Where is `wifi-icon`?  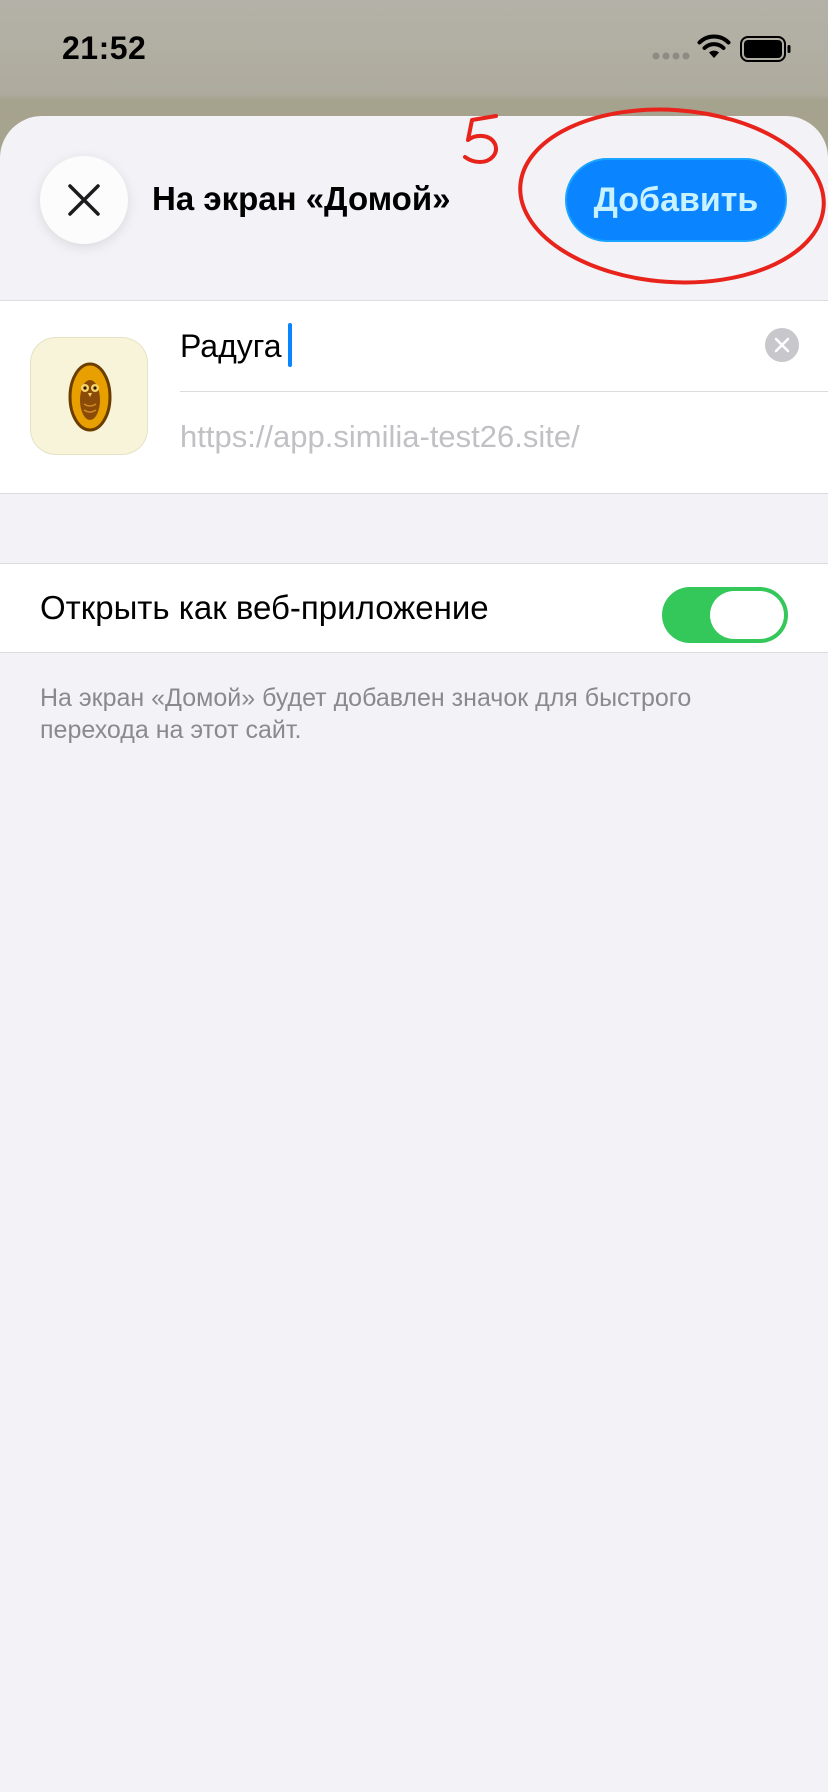
wifi-icon is located at coordinates (714, 46).